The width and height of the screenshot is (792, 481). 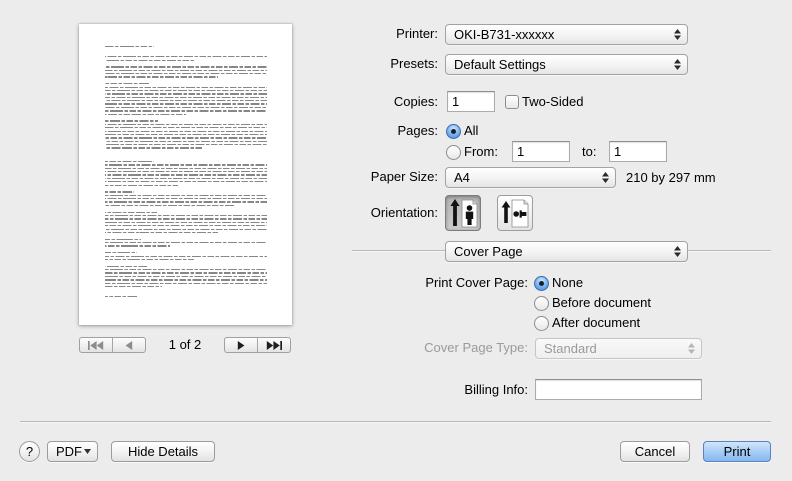 I want to click on print-cover-page-label: Print Cover Page:, so click(x=476, y=282).